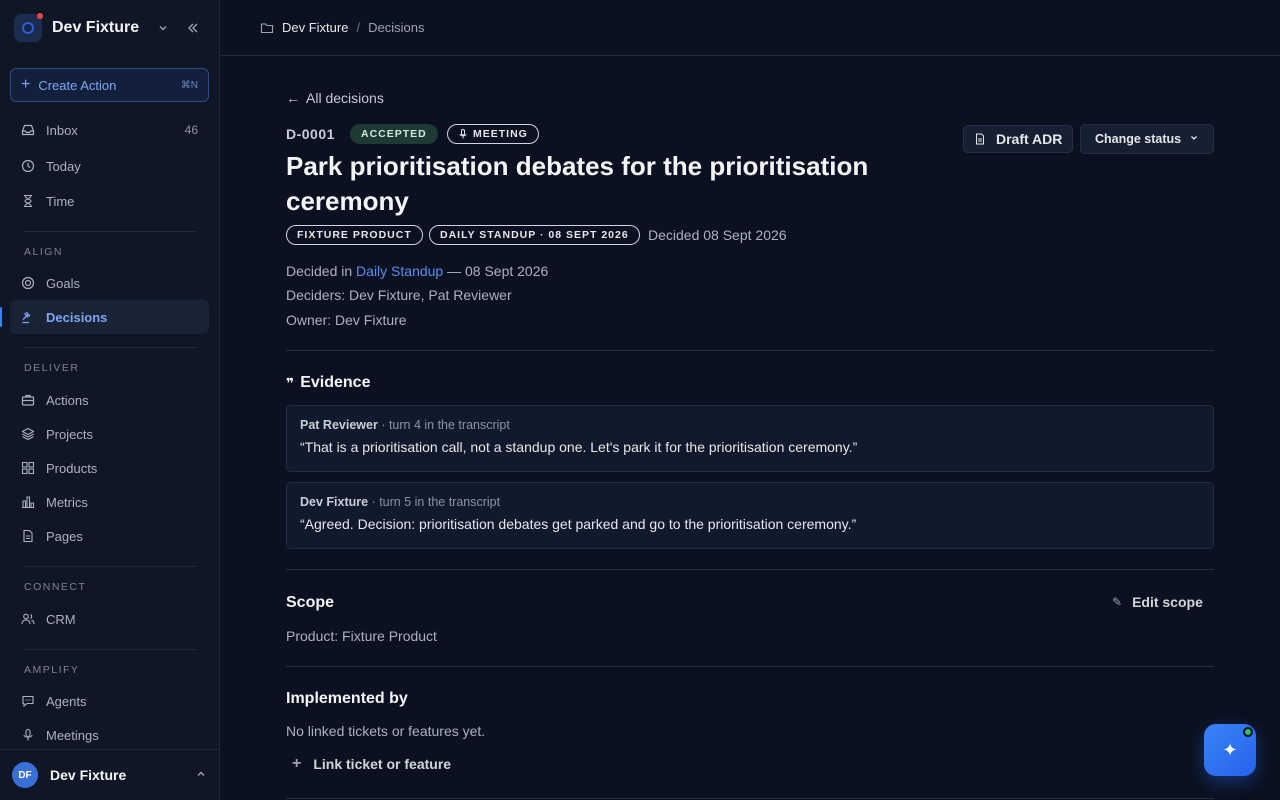 The width and height of the screenshot is (1280, 800). I want to click on breadcrumb: Dev Fixture / Decisions, so click(342, 27).